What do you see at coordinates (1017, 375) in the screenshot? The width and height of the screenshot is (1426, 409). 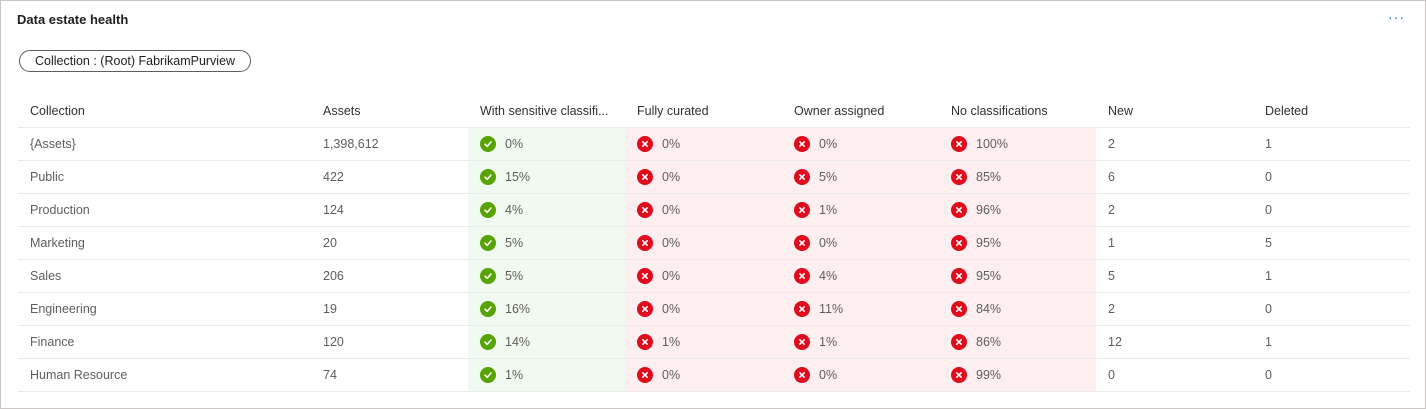 I see `cell-no-classifications: 99%` at bounding box center [1017, 375].